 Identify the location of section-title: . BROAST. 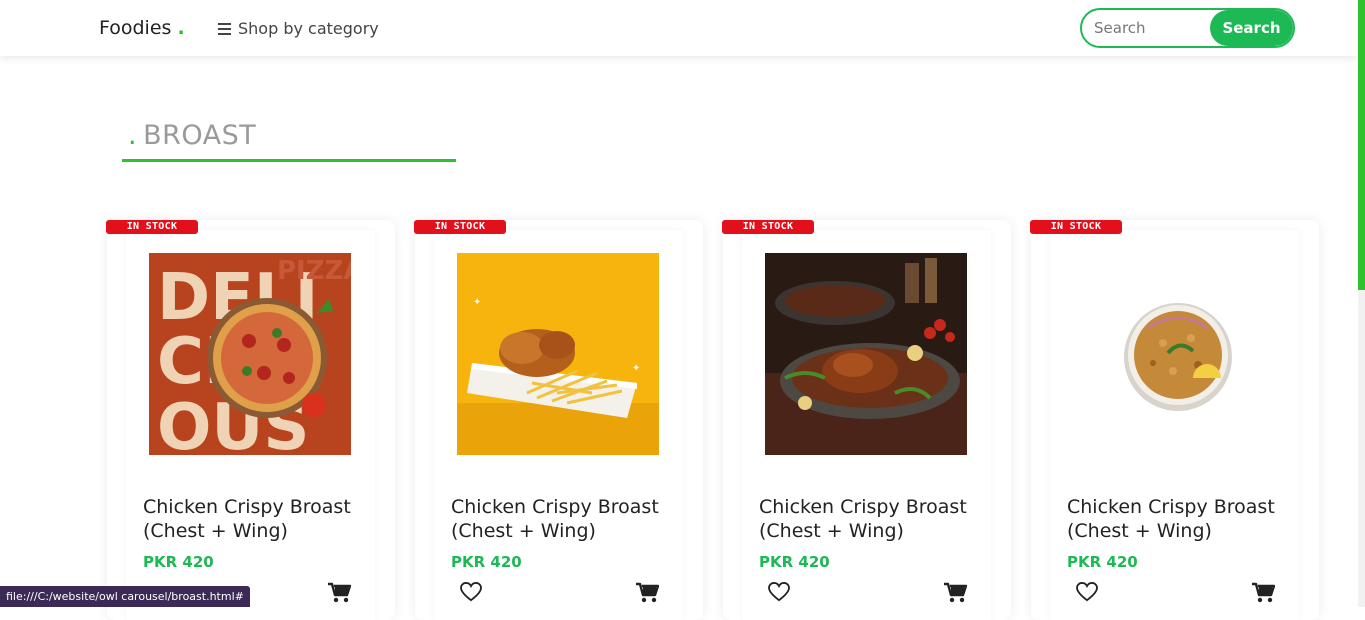
(192, 135).